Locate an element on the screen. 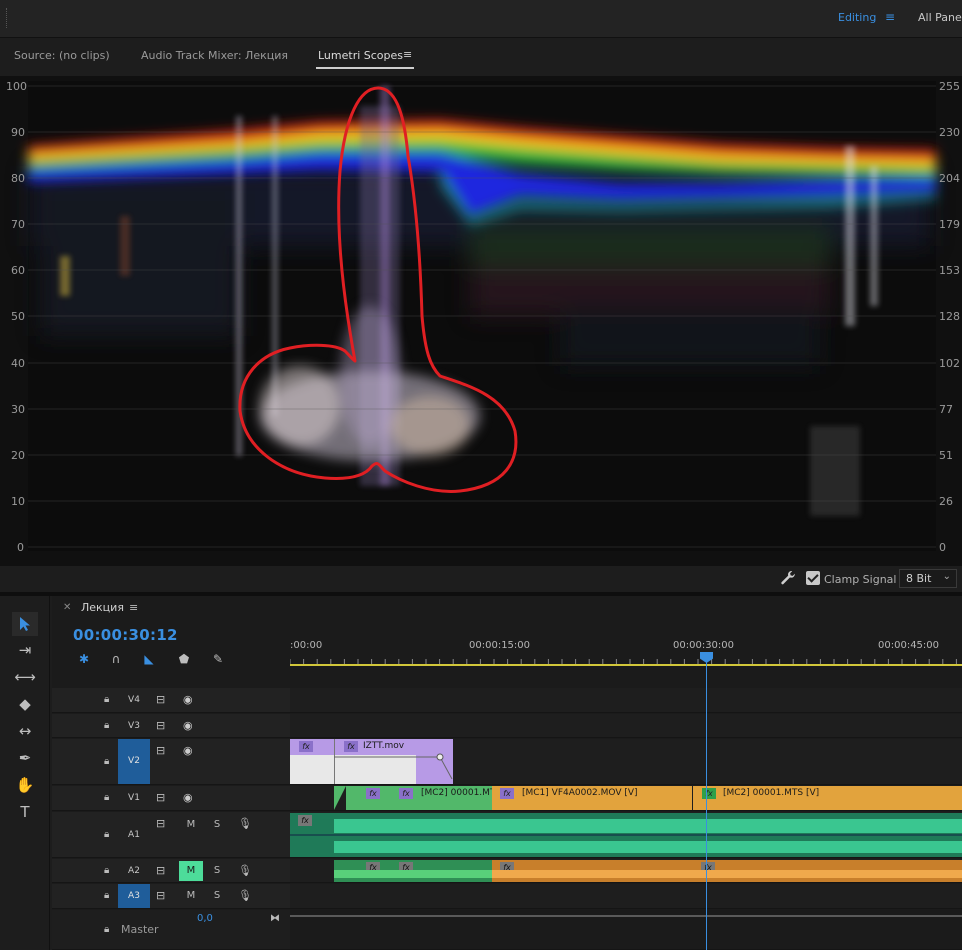  linked-selection-icon: ◣ is located at coordinates (149, 659).